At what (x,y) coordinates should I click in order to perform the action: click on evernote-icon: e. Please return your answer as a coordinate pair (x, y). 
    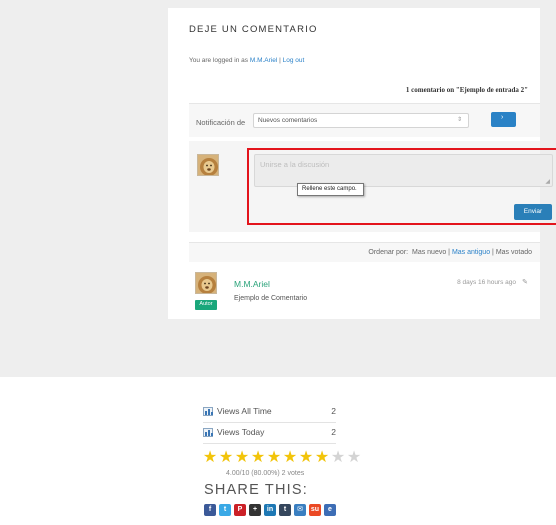
    Looking at the image, I should click on (330, 510).